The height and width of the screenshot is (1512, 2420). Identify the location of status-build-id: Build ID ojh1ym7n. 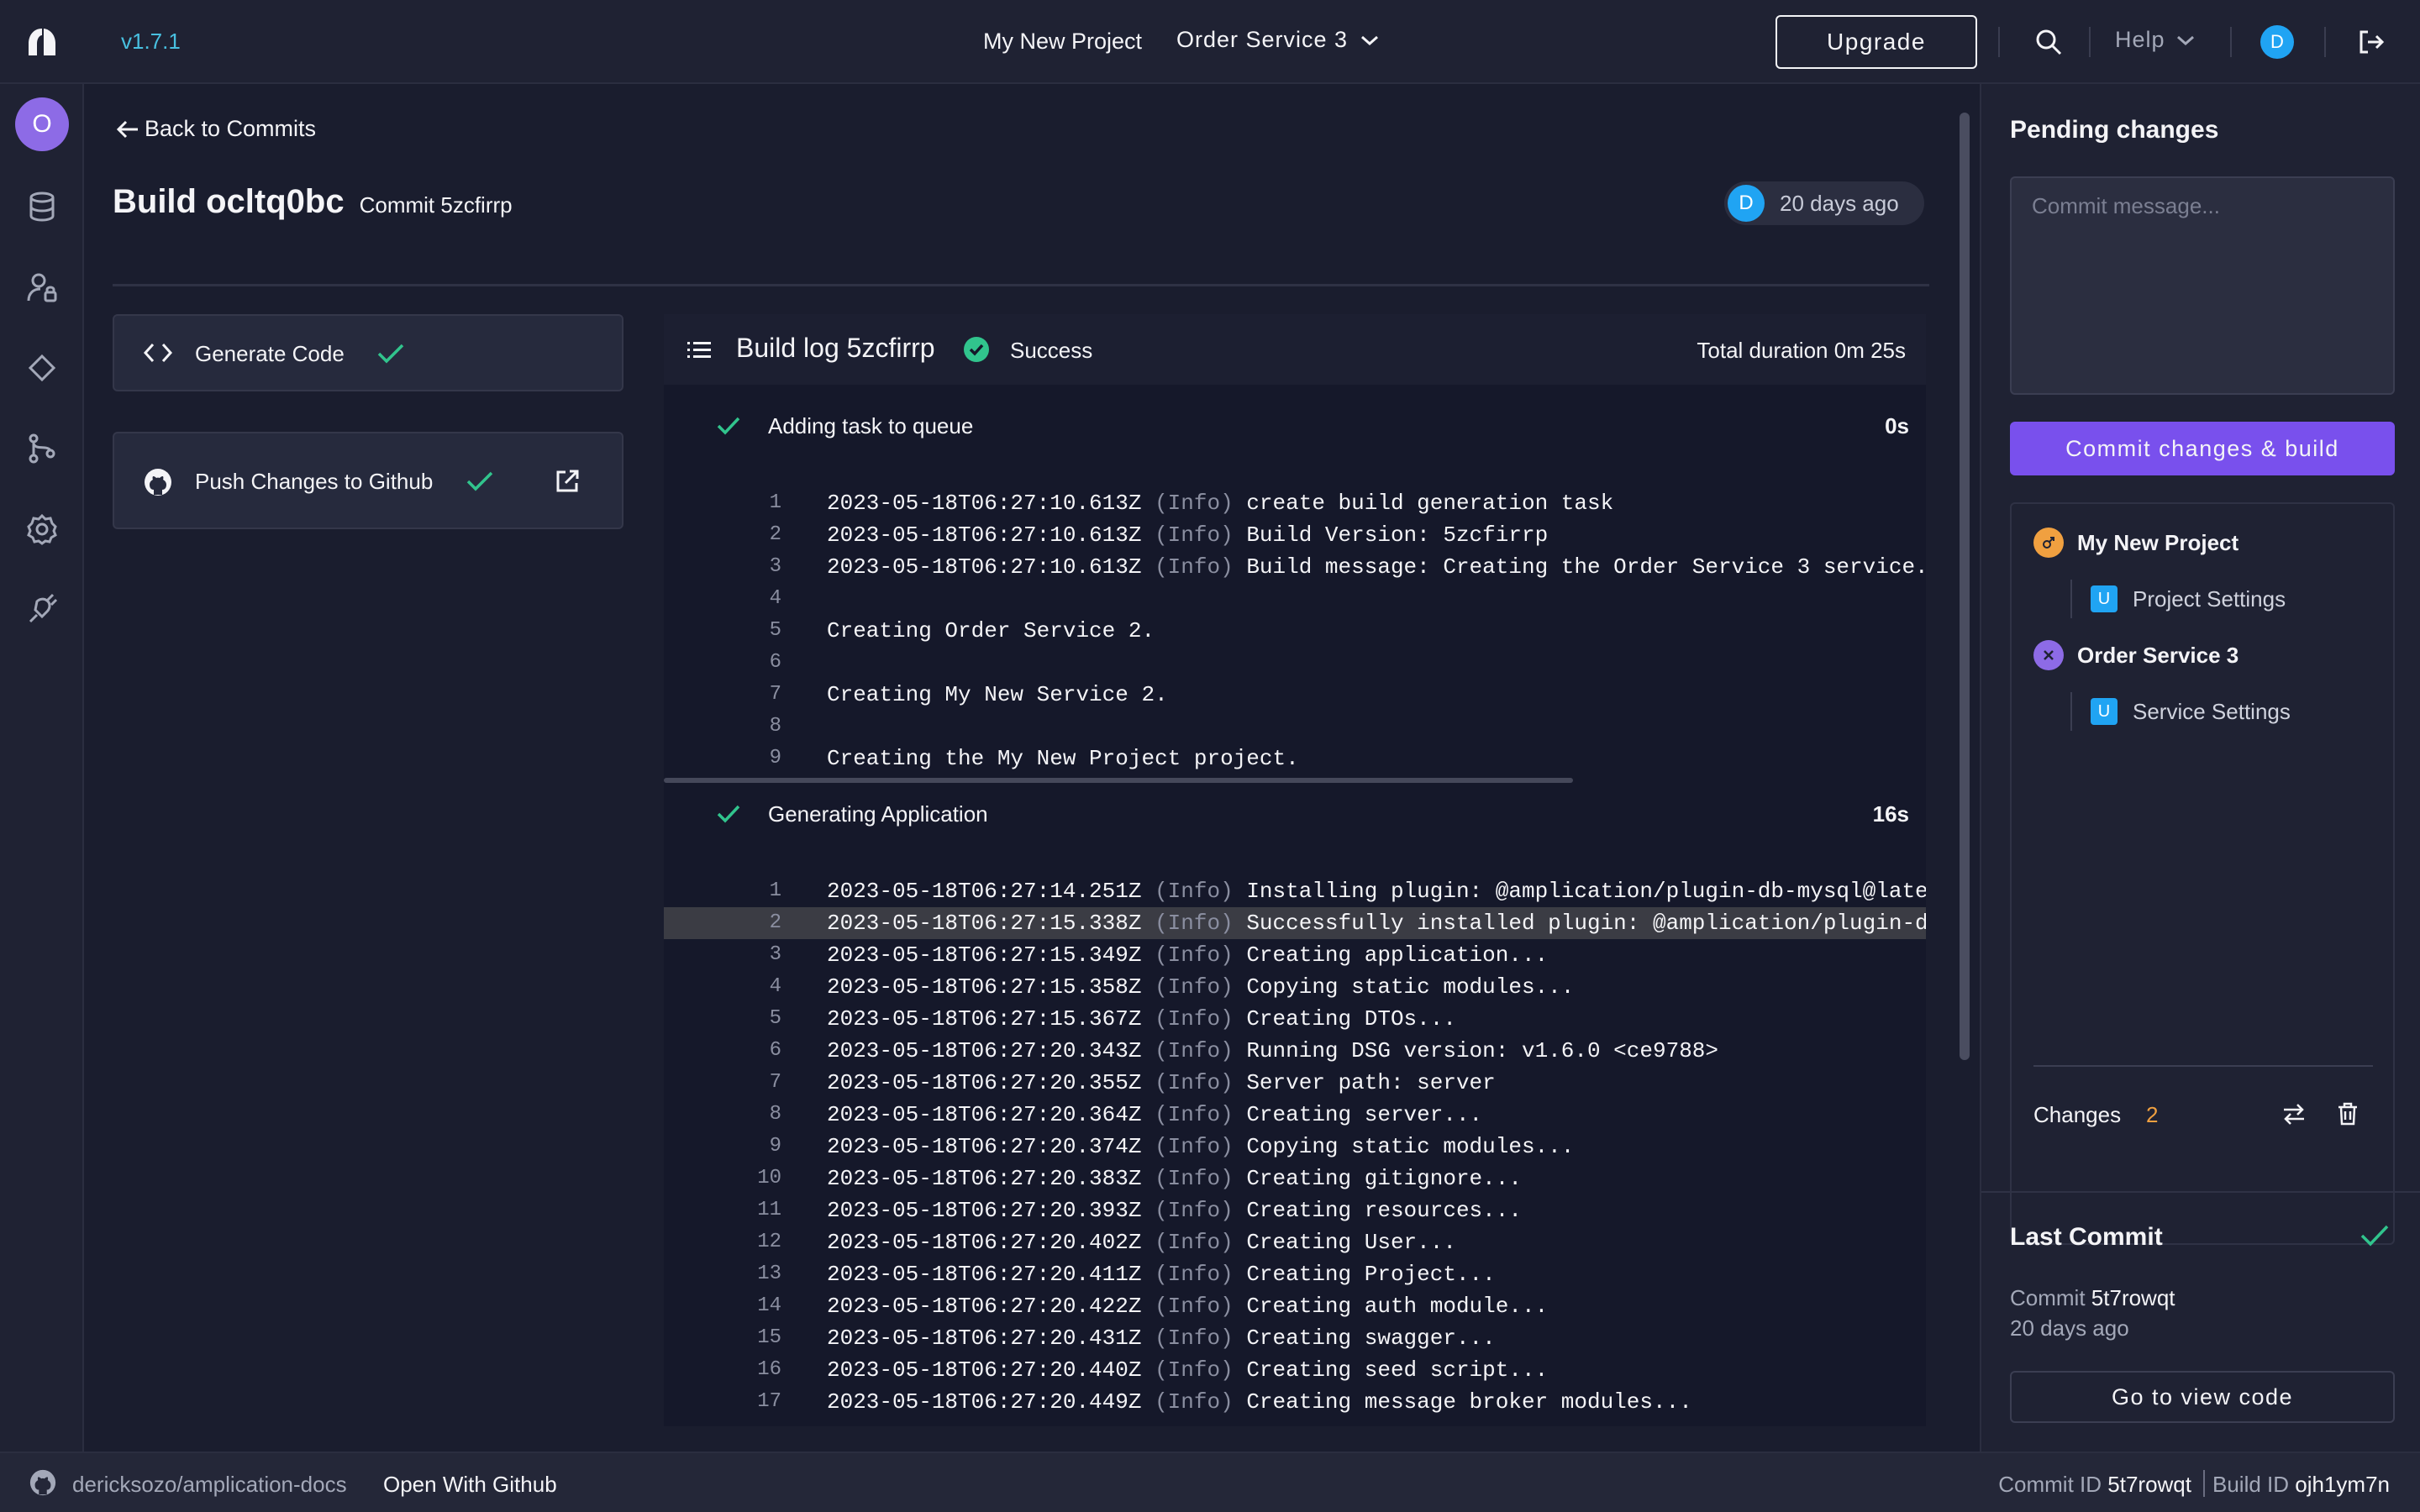
(2301, 1485).